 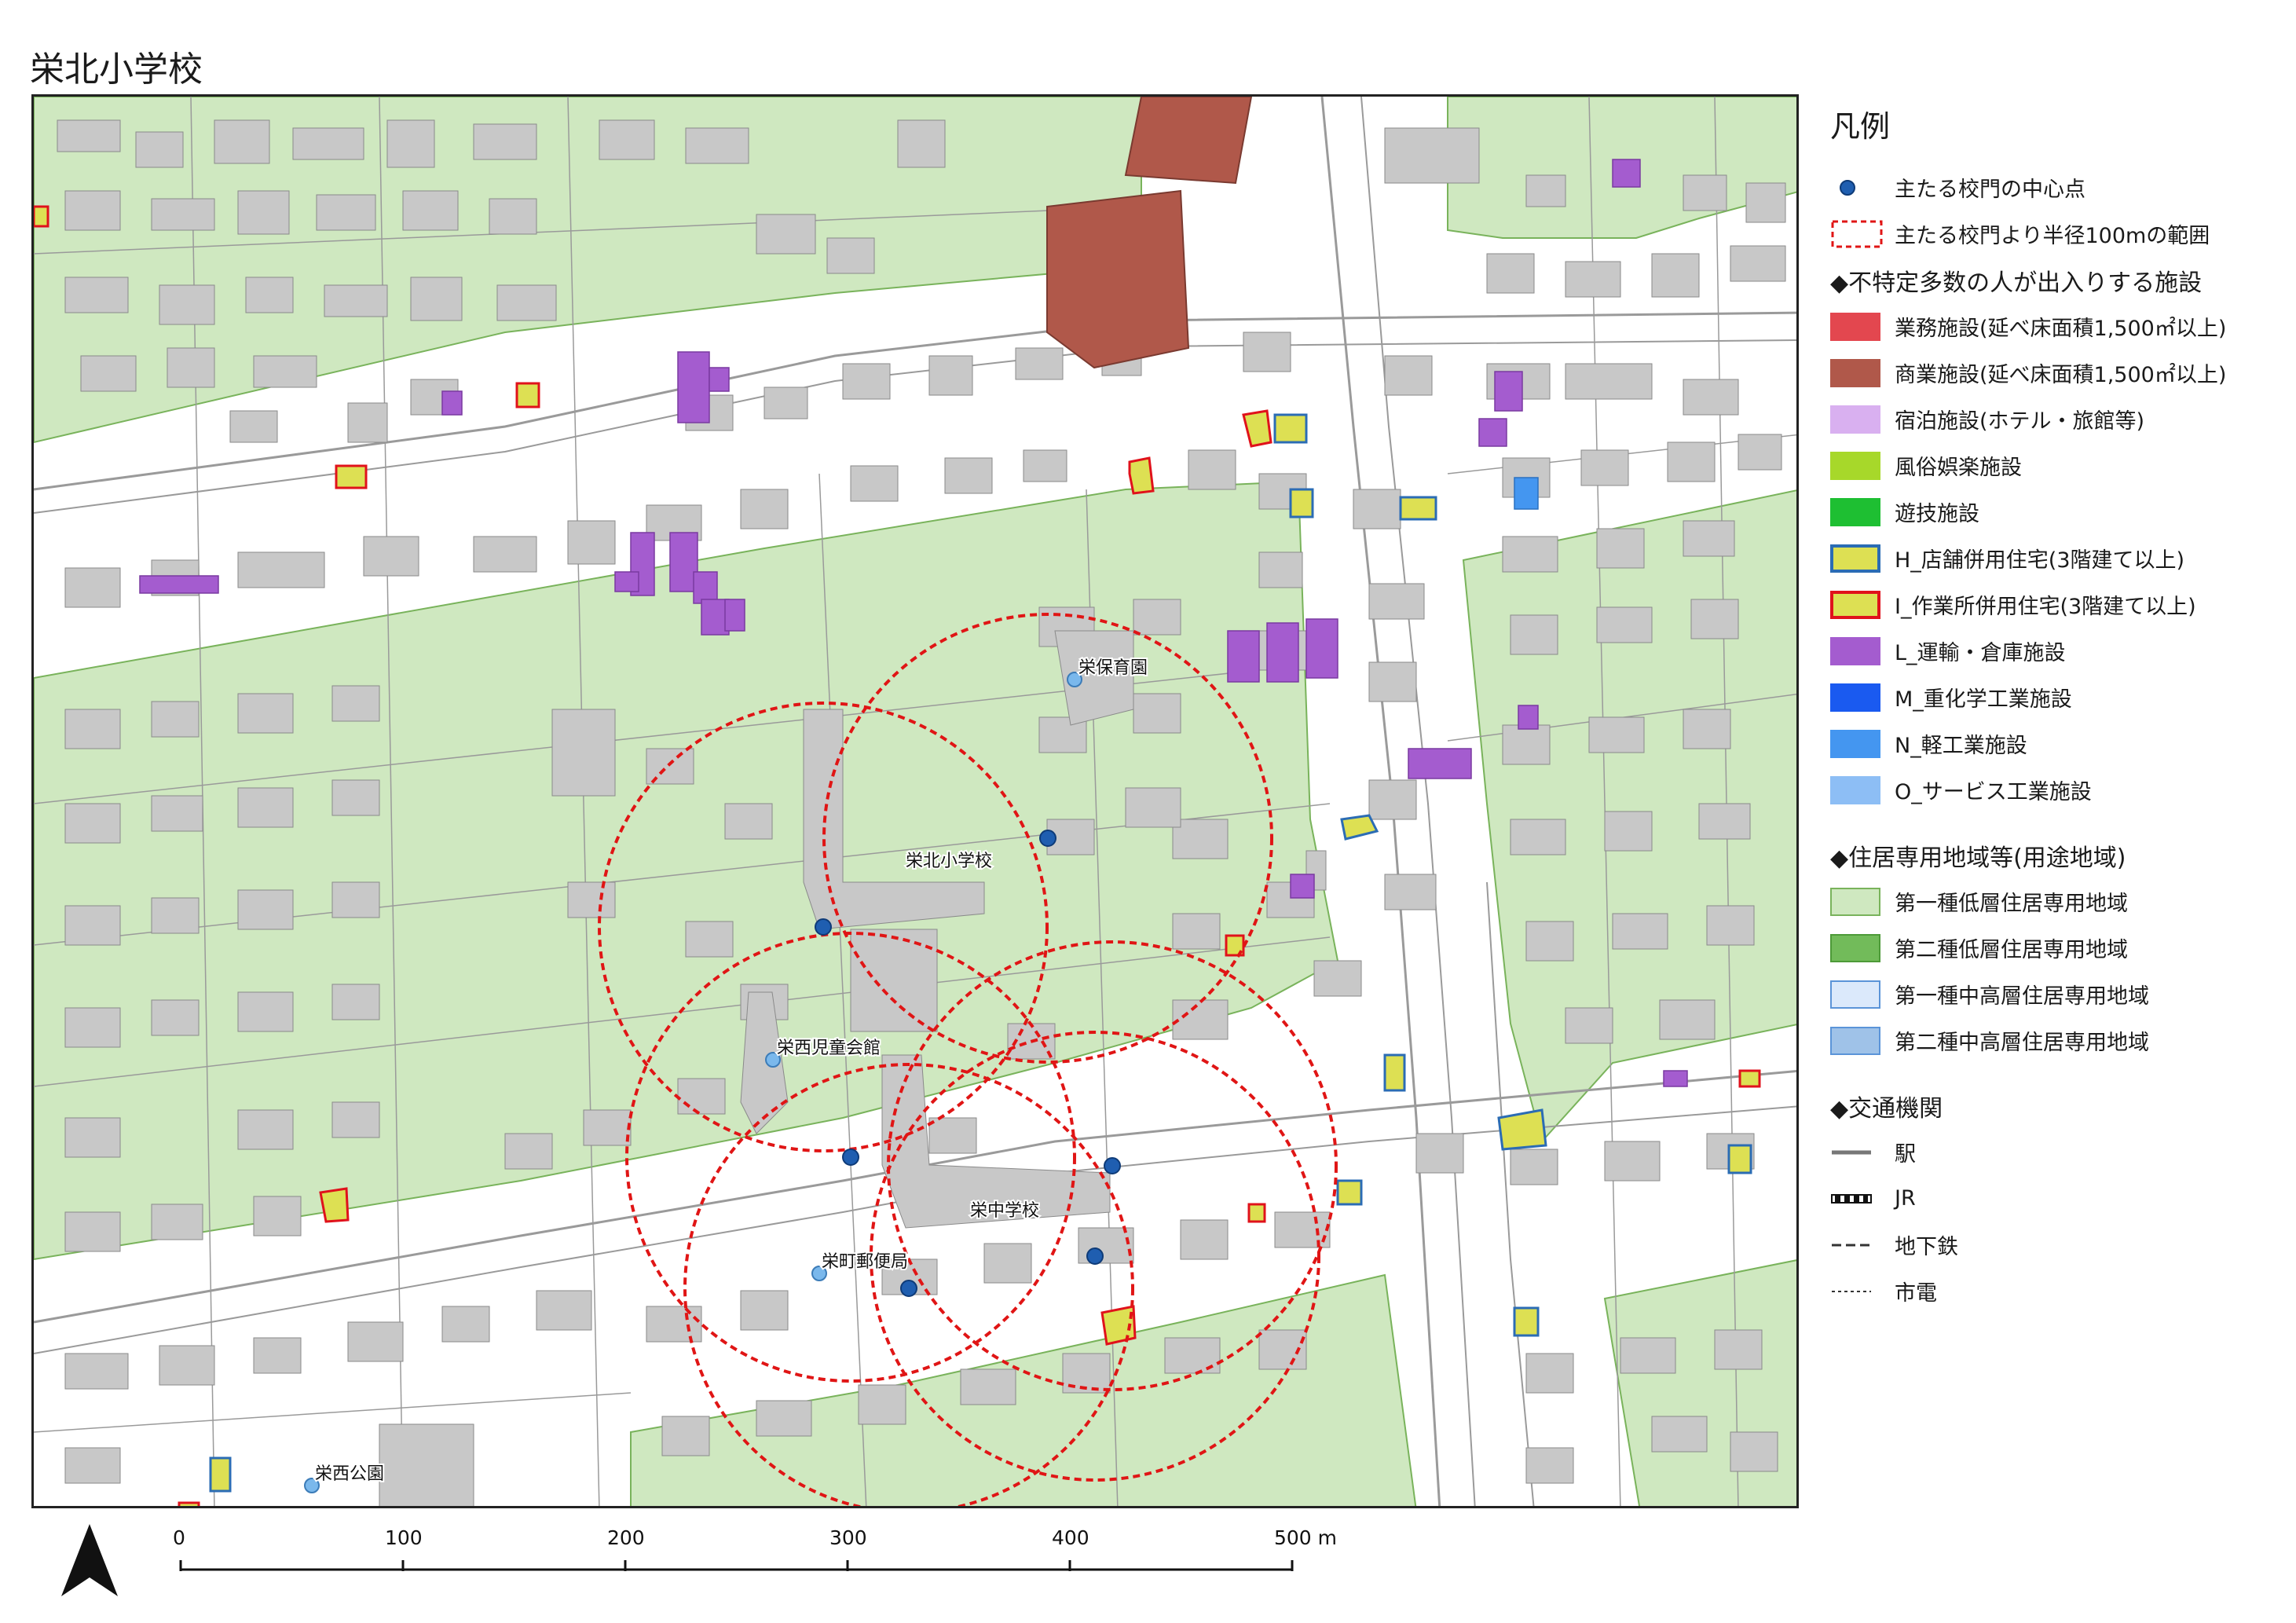 I want to click on tram-line-icon, so click(x=1858, y=1291).